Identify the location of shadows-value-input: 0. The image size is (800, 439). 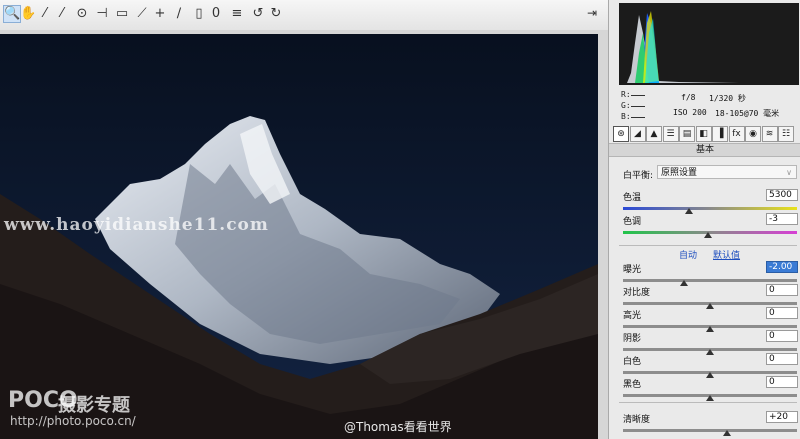
(782, 336).